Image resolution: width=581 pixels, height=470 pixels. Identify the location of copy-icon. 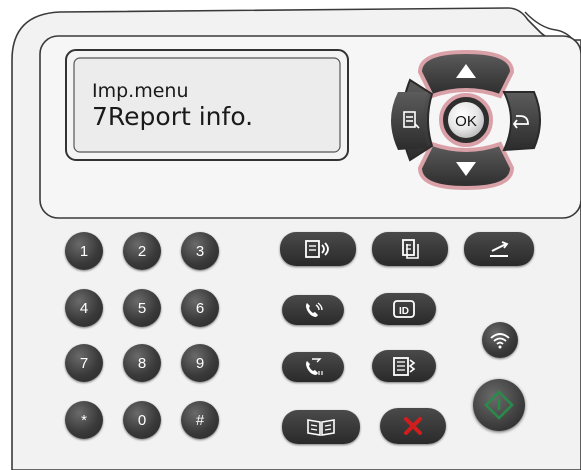
(410, 249).